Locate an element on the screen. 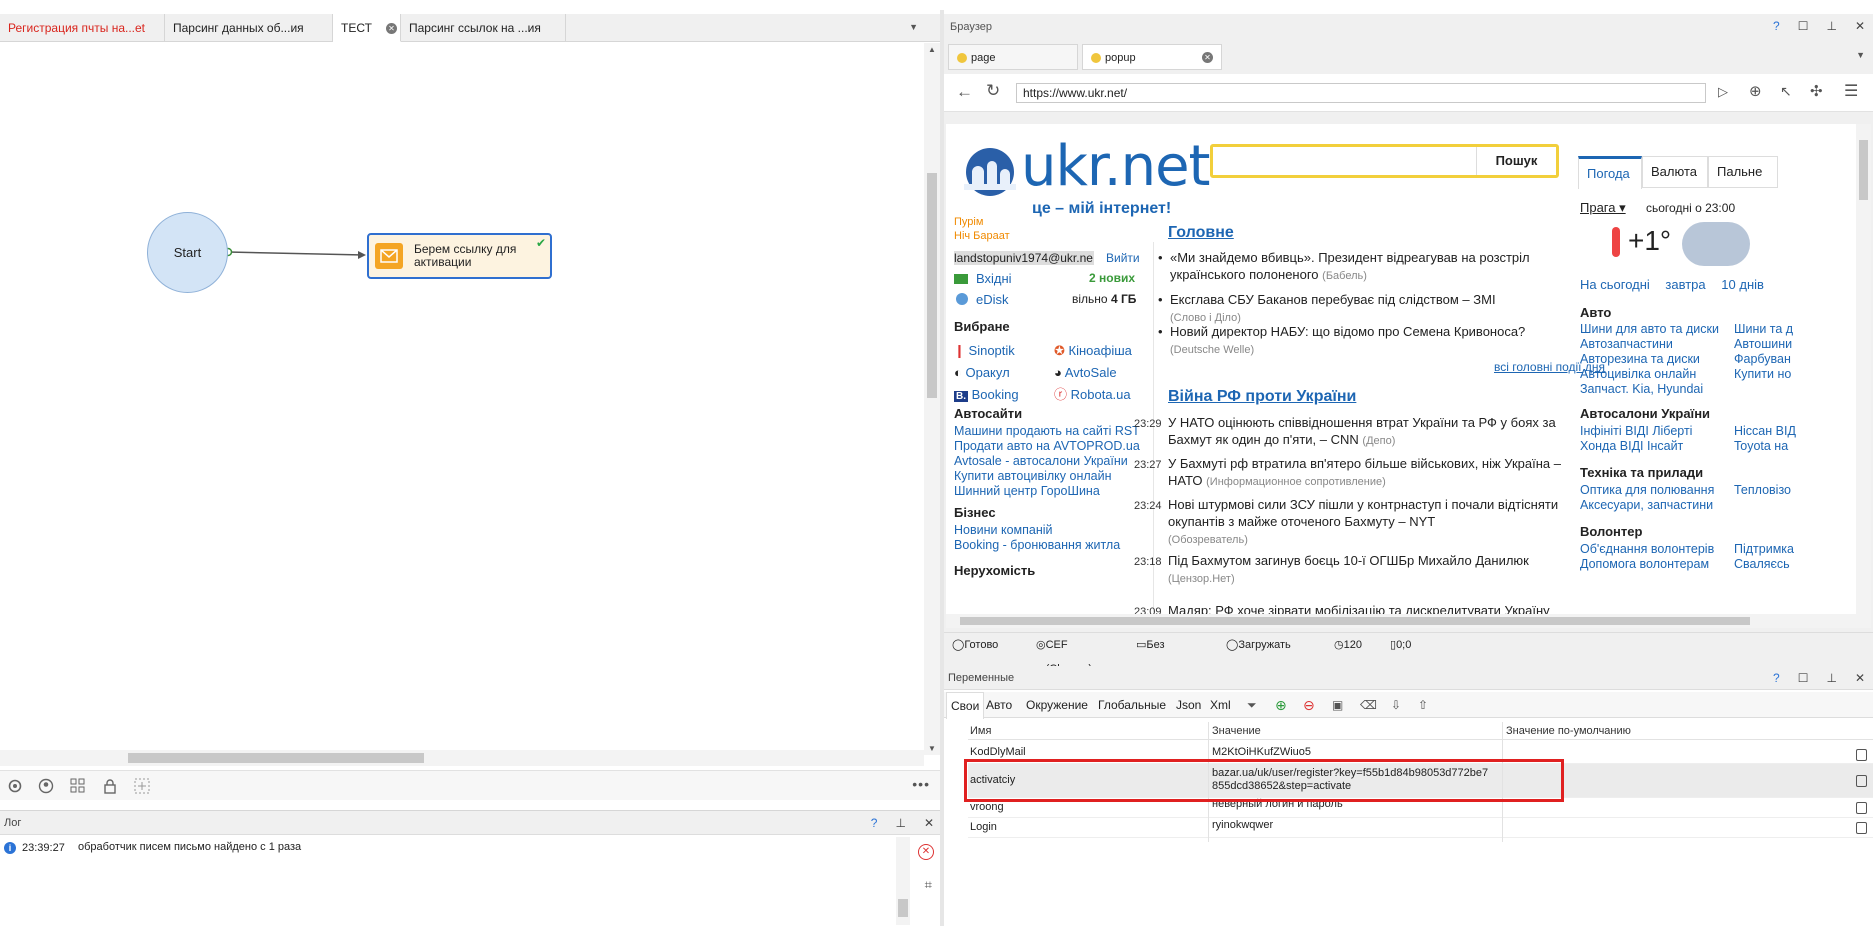 The image size is (1873, 926). lock-icon is located at coordinates (110, 786).